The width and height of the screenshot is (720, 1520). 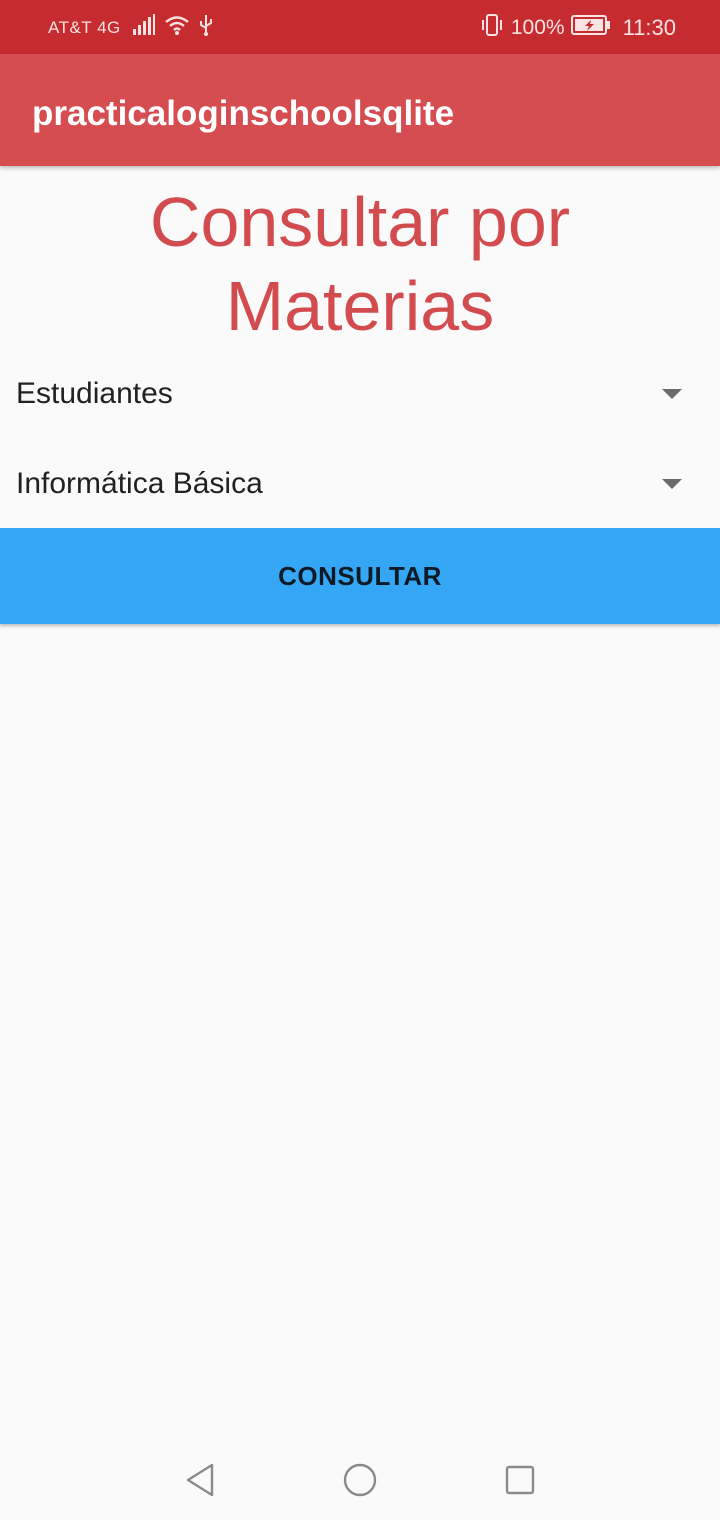 What do you see at coordinates (520, 1480) in the screenshot?
I see `recents-icon` at bounding box center [520, 1480].